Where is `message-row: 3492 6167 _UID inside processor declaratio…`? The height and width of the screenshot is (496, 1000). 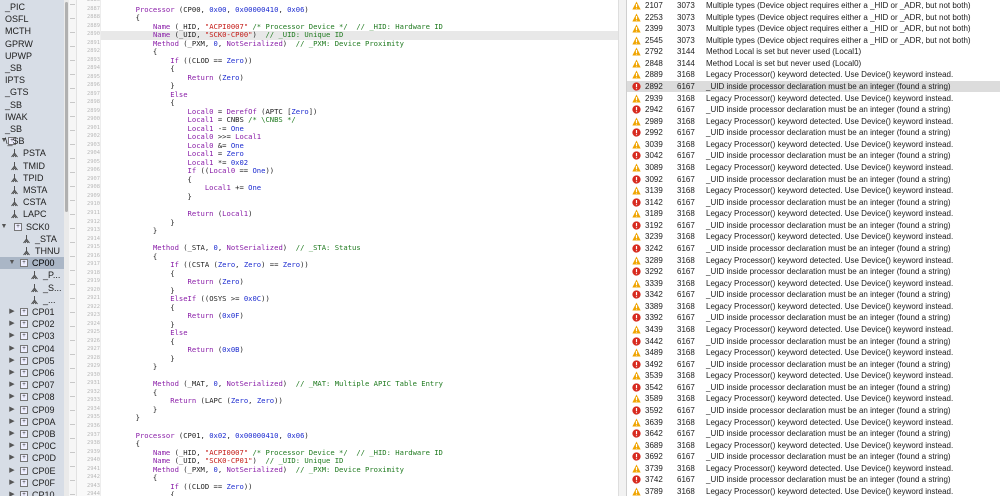 message-row: 3492 6167 _UID inside processor declaratio… is located at coordinates (813, 365).